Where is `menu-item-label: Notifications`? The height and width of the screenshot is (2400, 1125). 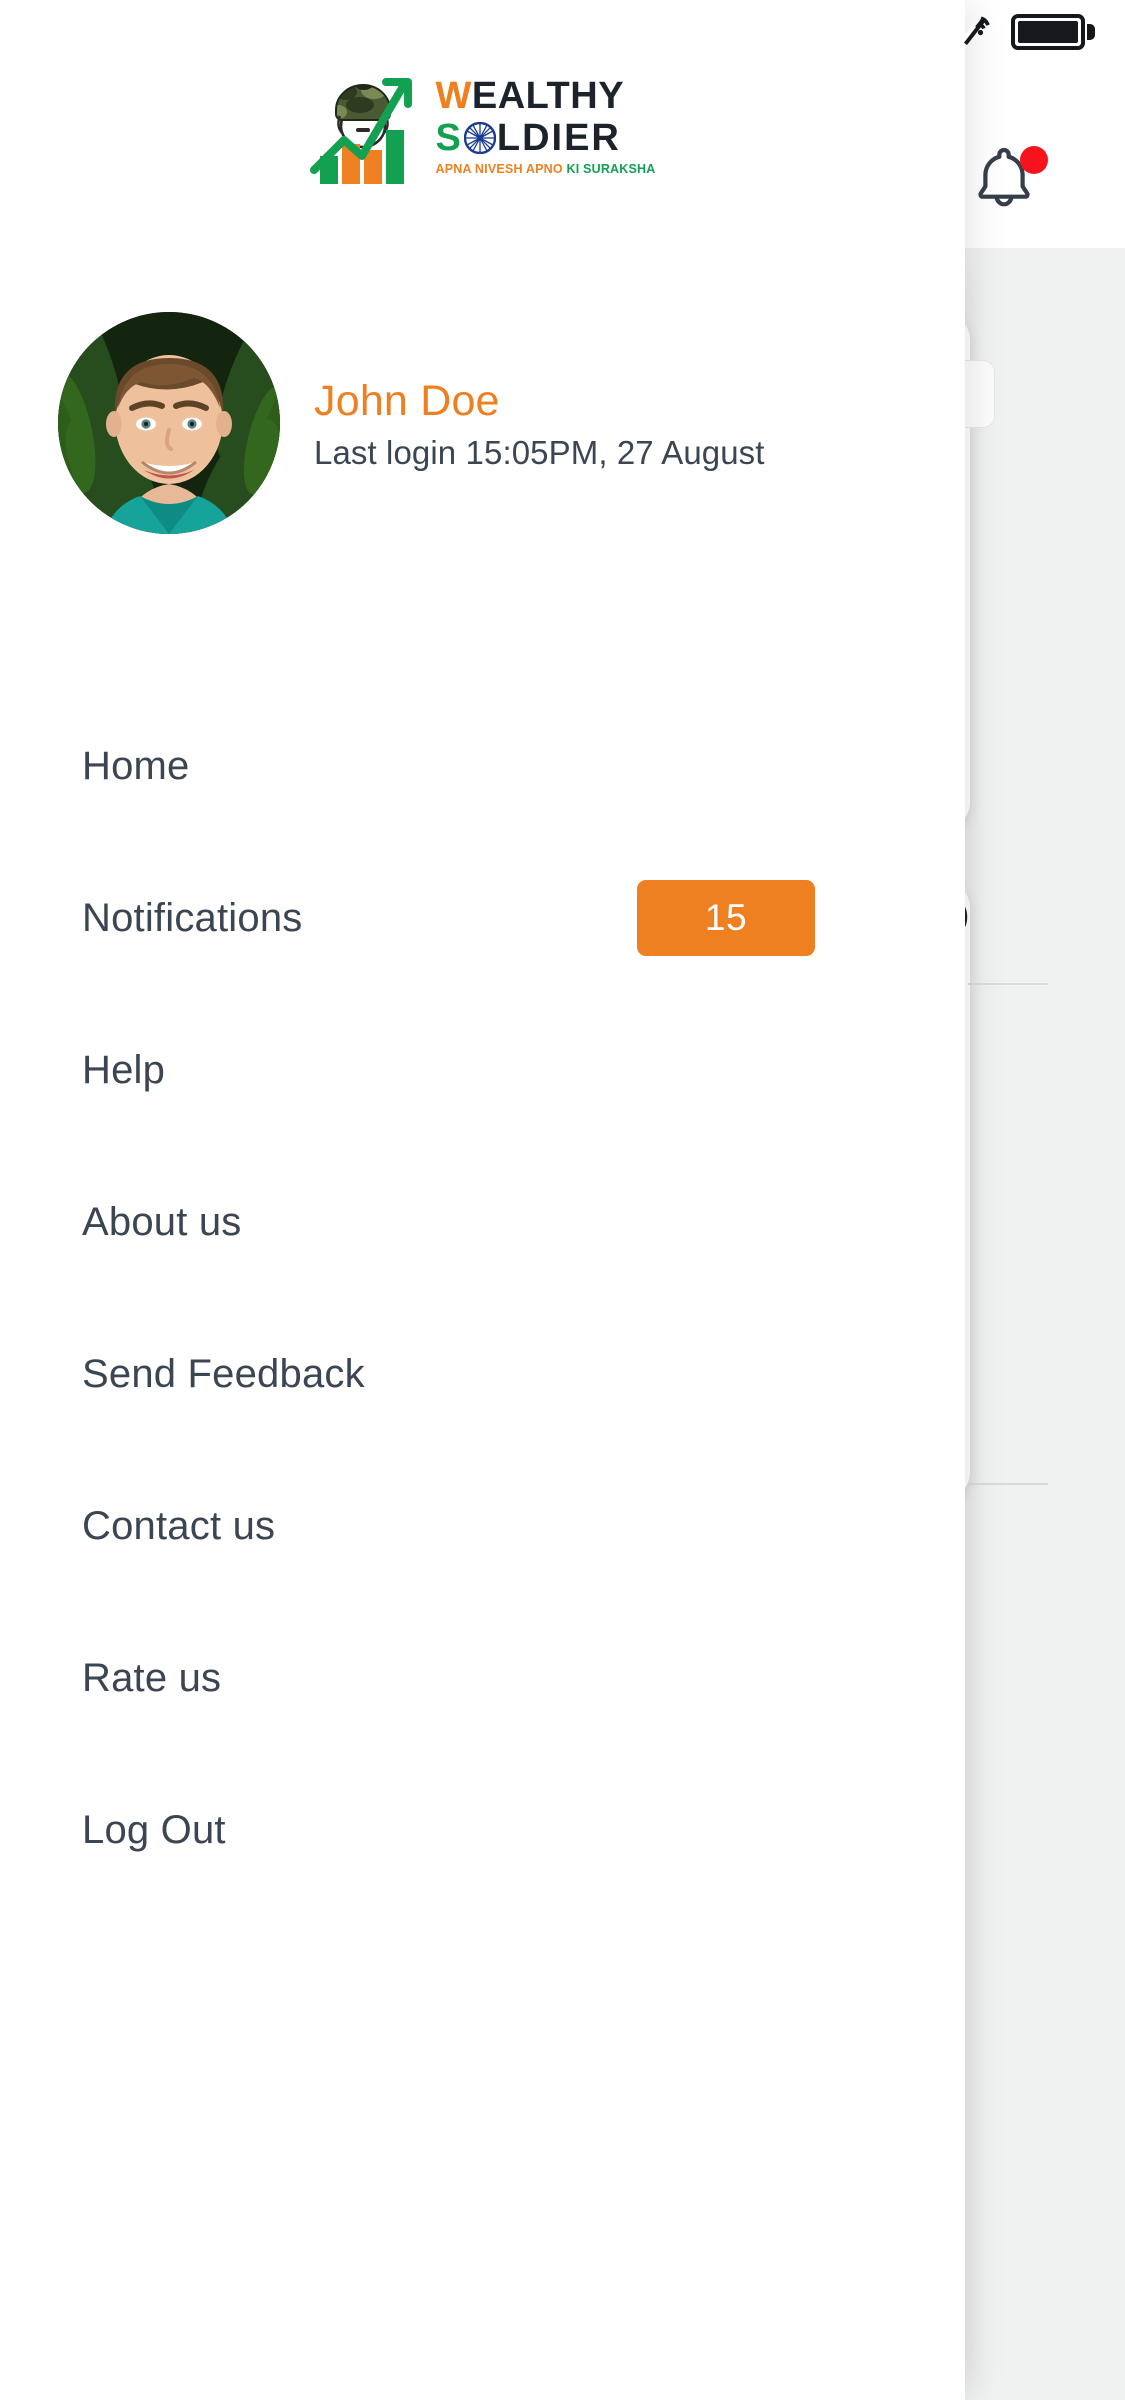 menu-item-label: Notifications is located at coordinates (192, 918).